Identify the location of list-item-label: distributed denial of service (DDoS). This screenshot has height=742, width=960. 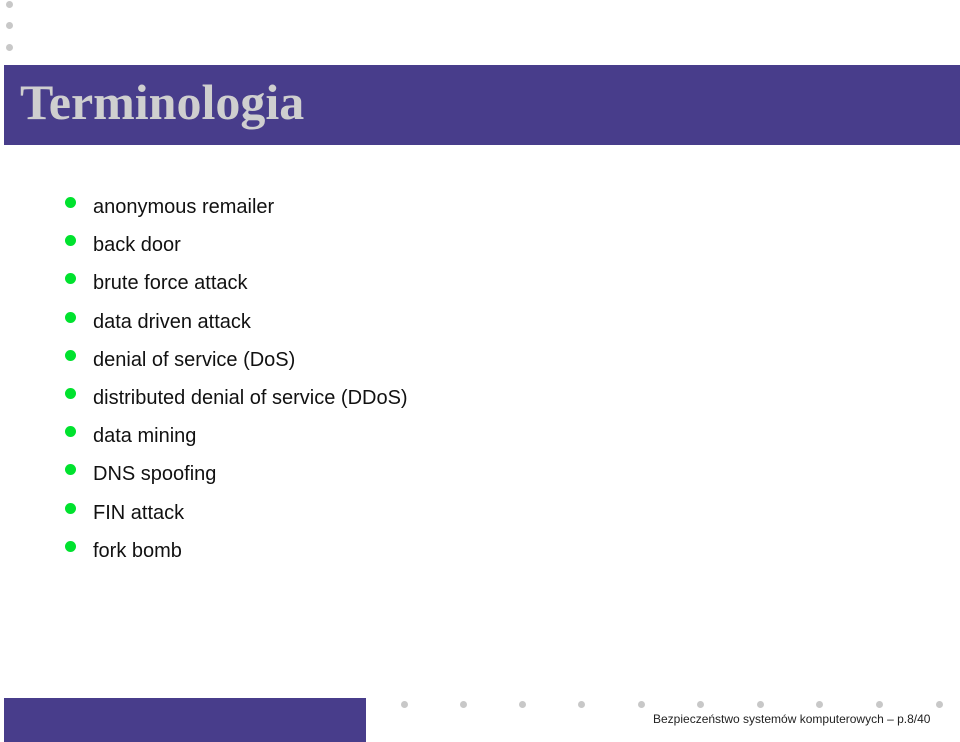
(250, 397).